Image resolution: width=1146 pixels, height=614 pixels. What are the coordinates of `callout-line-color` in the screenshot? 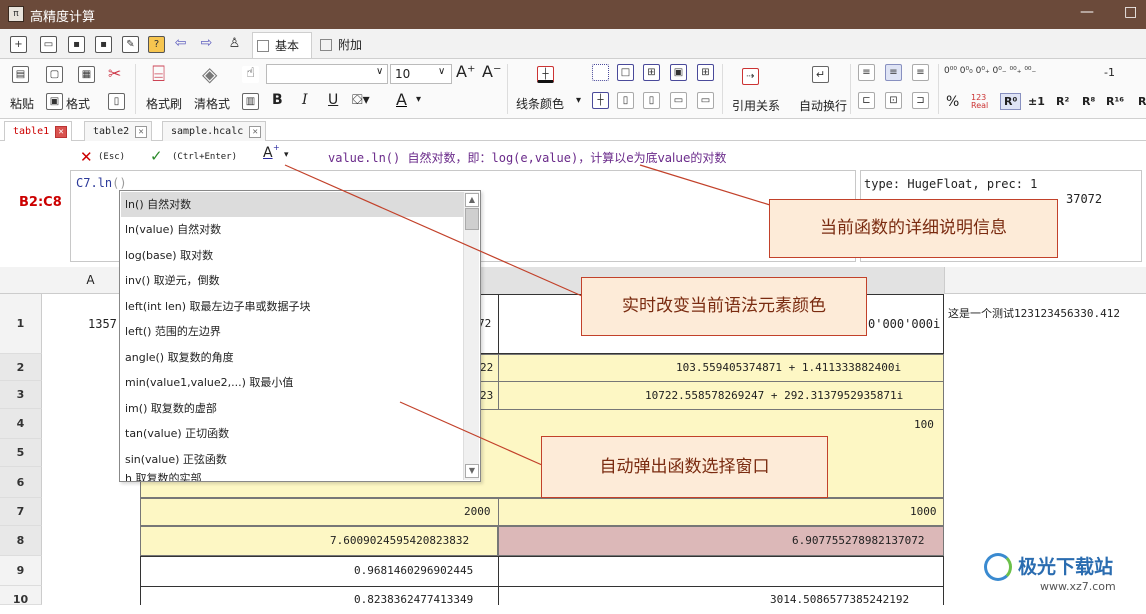 It's located at (433, 230).